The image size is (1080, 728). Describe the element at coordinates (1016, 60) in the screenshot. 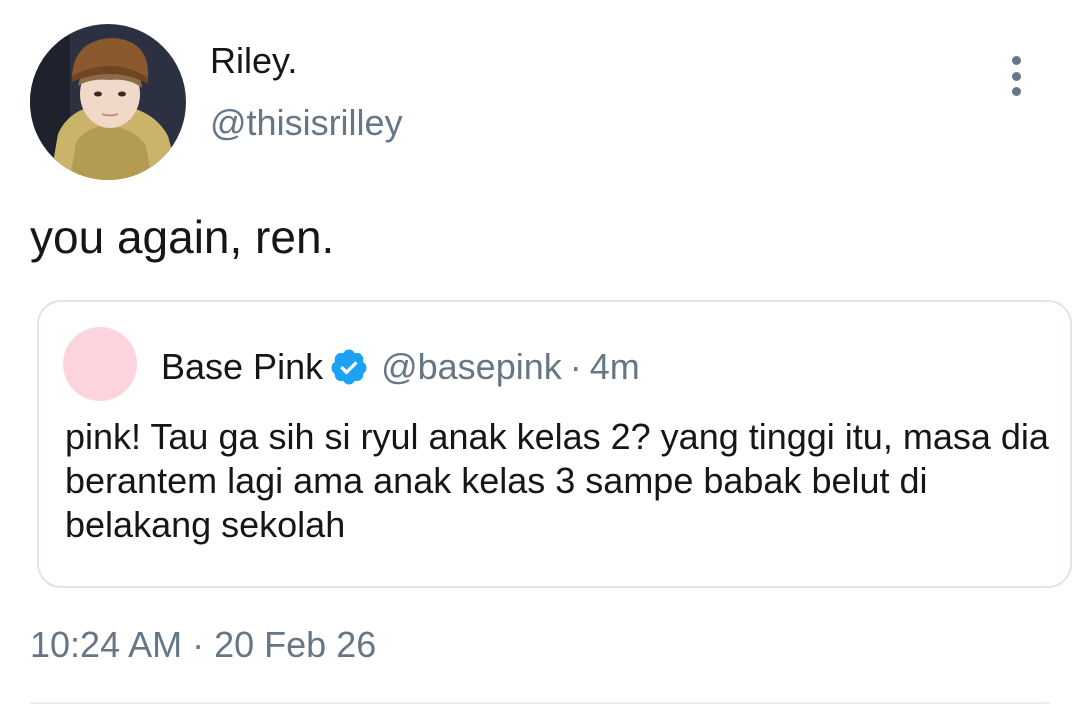

I see `more-vertical-icon` at that location.